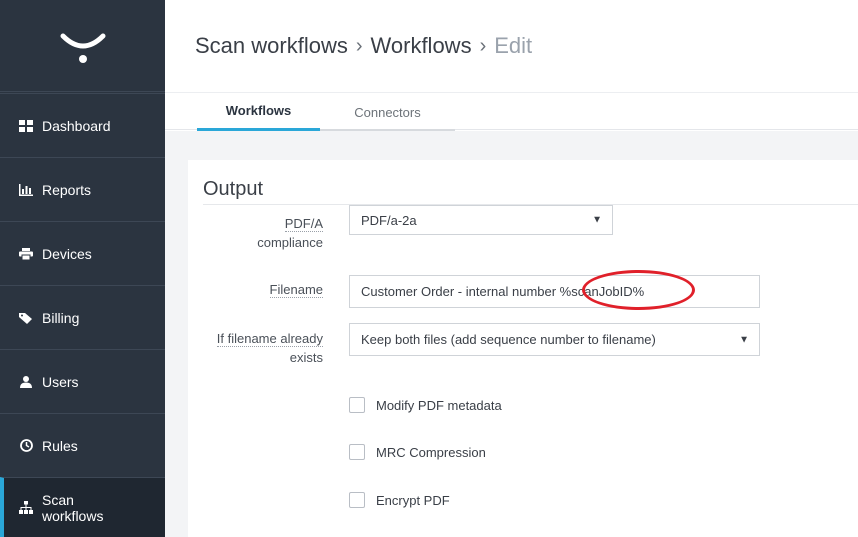 The height and width of the screenshot is (537, 858). What do you see at coordinates (357, 500) in the screenshot?
I see `encrypt-pdf-checkbox` at bounding box center [357, 500].